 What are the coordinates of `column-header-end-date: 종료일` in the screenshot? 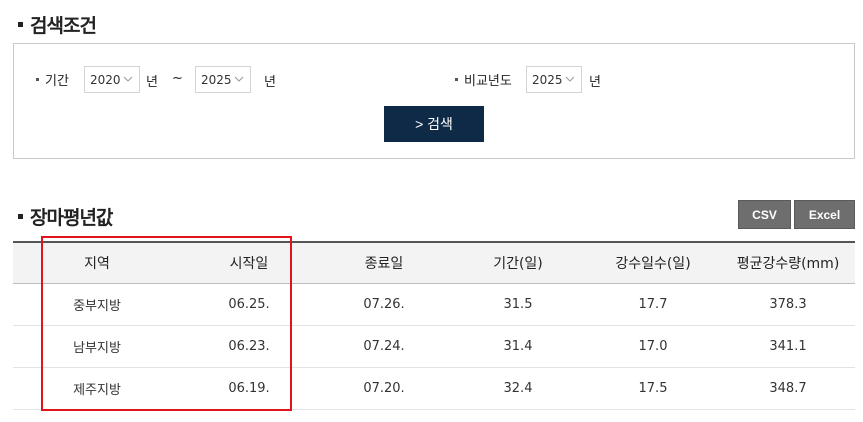 It's located at (384, 262).